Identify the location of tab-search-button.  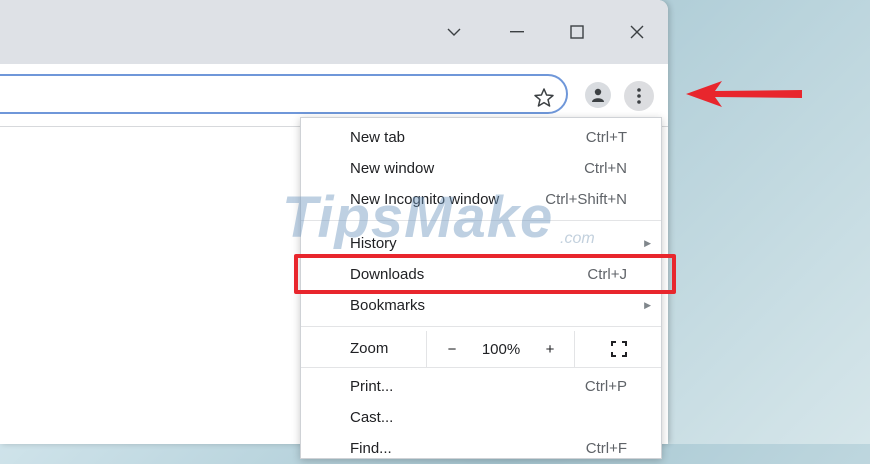
(454, 32).